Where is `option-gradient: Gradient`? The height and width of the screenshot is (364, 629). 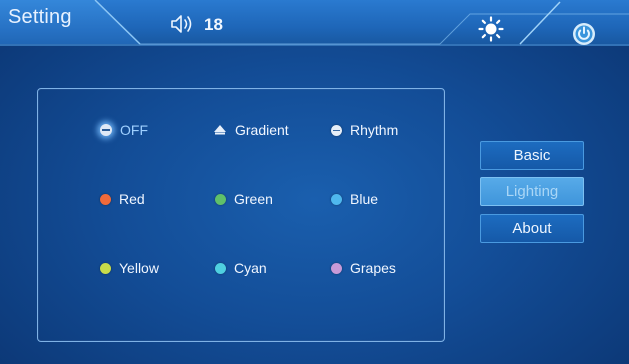 option-gradient: Gradient is located at coordinates (251, 130).